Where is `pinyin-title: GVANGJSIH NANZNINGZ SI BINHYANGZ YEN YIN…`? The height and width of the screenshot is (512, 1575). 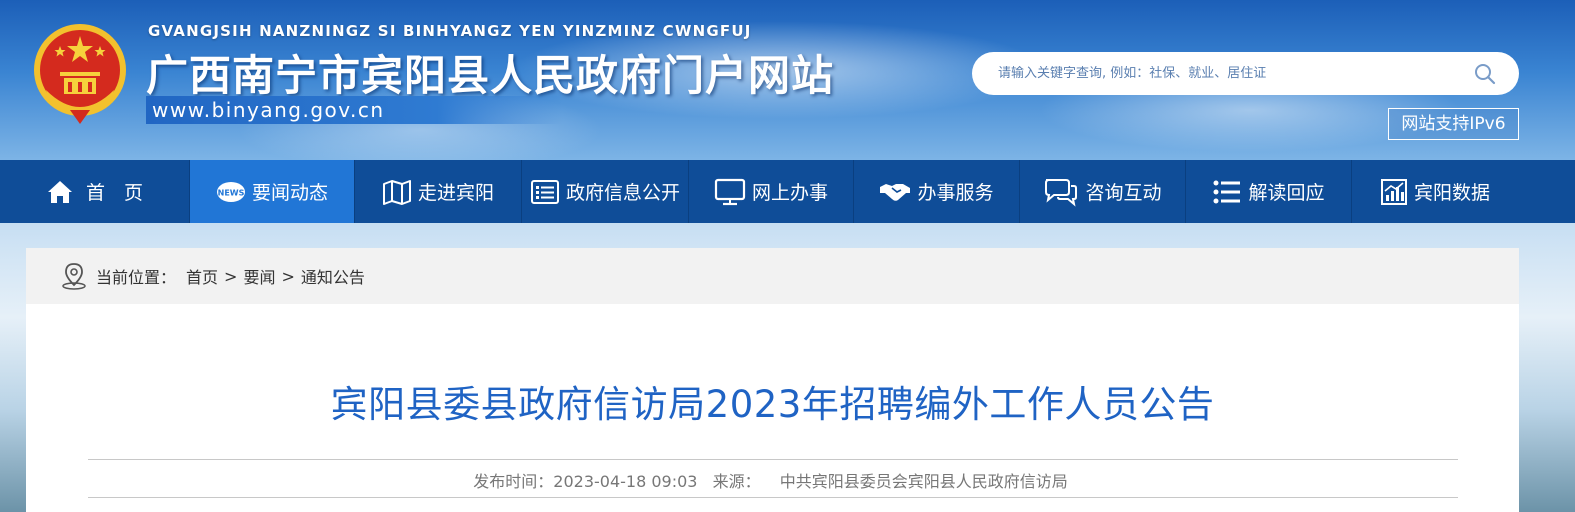 pinyin-title: GVANGJSIH NANZNINGZ SI BINHYANGZ YEN YIN… is located at coordinates (450, 31).